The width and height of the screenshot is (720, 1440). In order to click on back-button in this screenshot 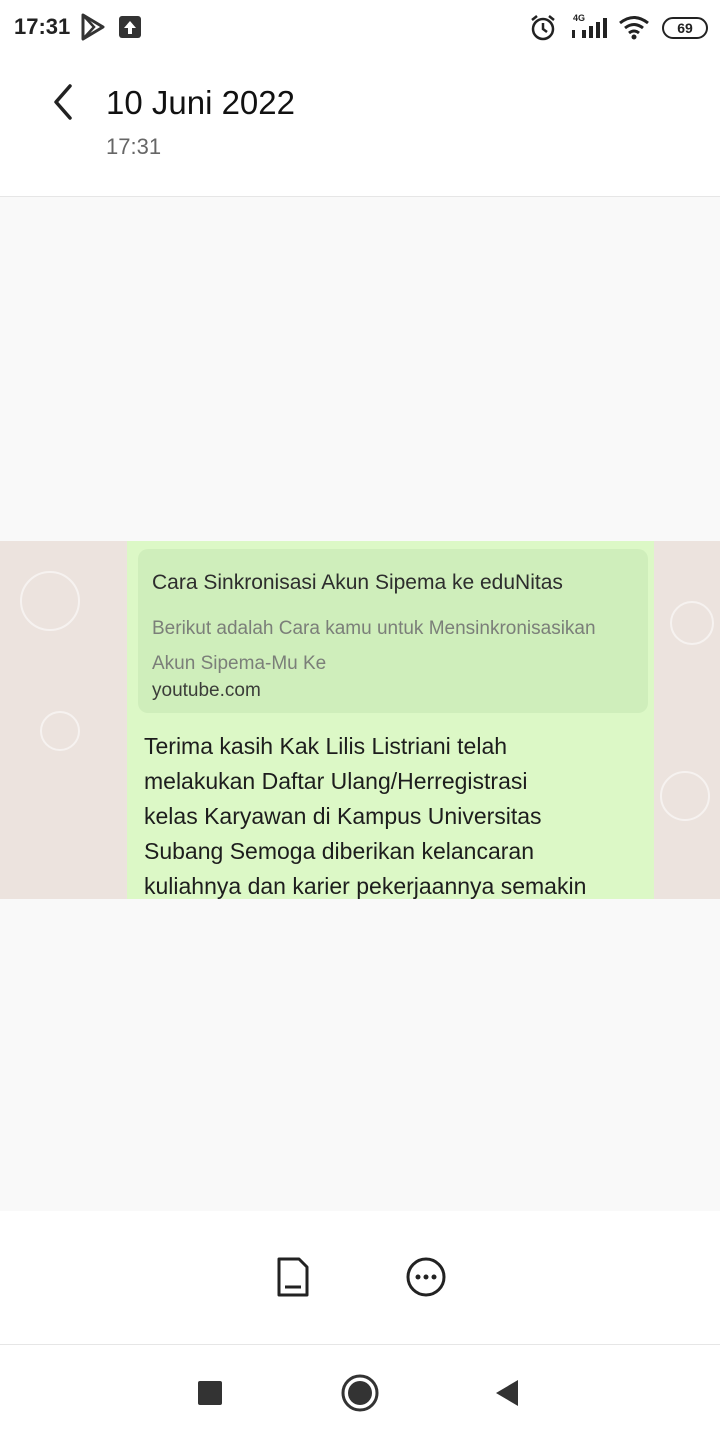, I will do `click(64, 102)`.